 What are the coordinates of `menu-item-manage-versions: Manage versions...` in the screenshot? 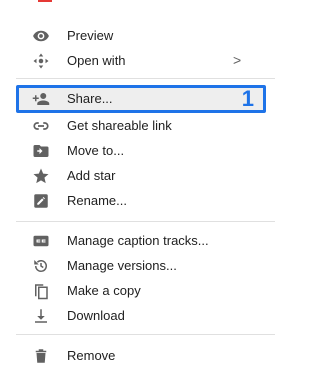 It's located at (137, 266).